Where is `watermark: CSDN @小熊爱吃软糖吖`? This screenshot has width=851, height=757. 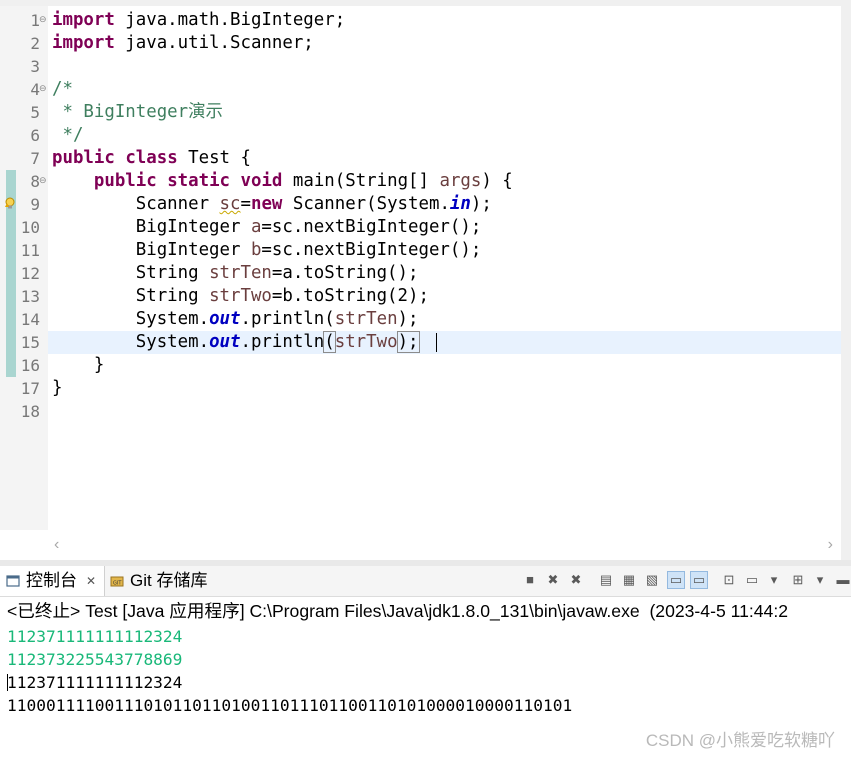
watermark: CSDN @小熊爱吃软糖吖 is located at coordinates (740, 740).